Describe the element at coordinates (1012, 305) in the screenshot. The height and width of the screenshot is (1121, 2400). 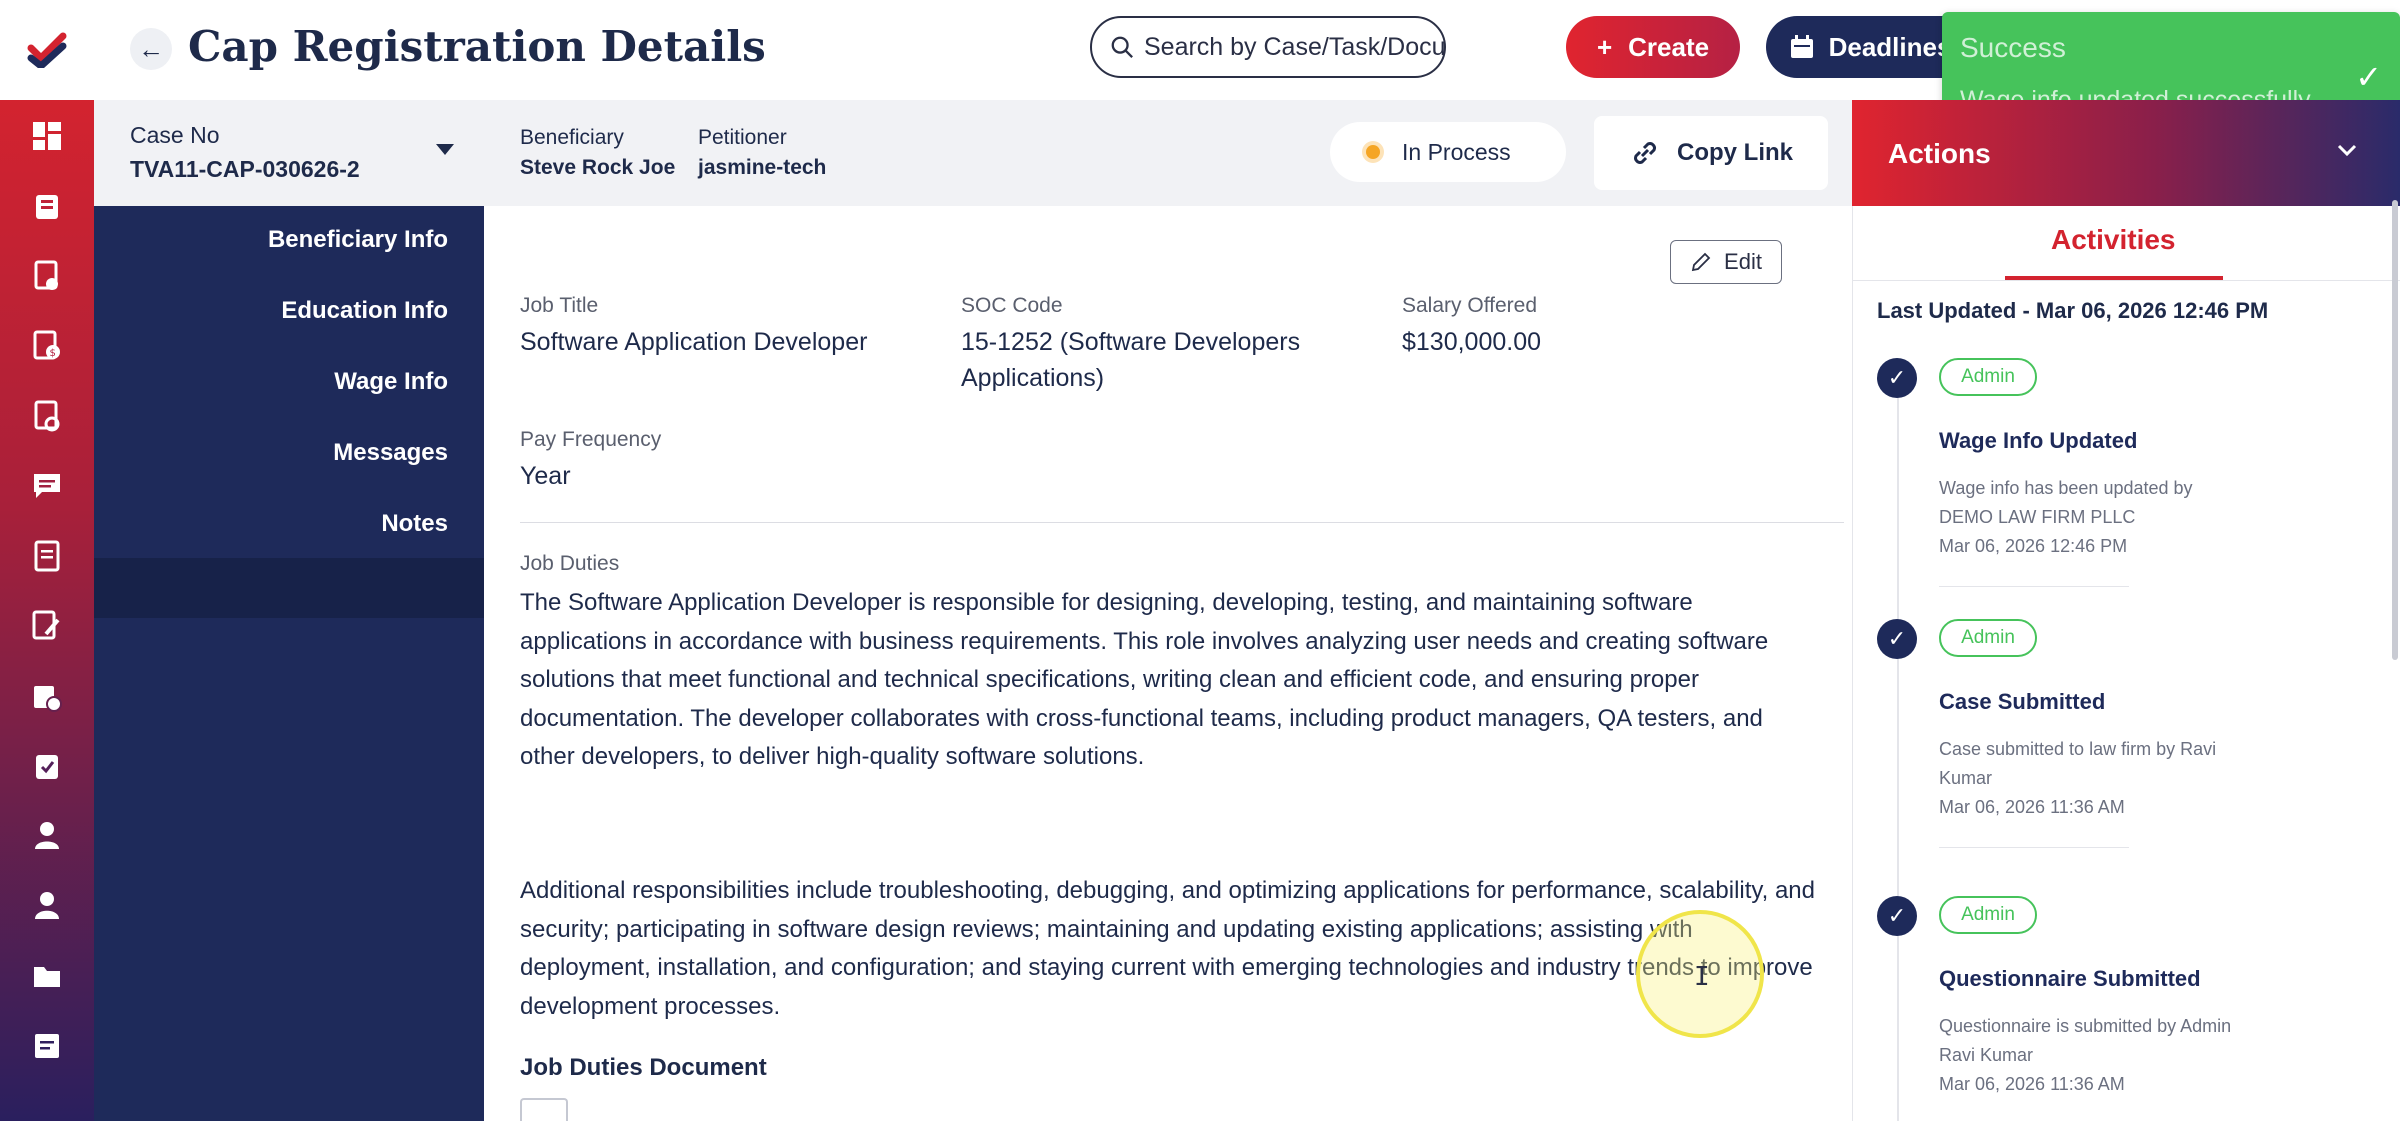
I see `soc-code-label: SOC Code` at that location.